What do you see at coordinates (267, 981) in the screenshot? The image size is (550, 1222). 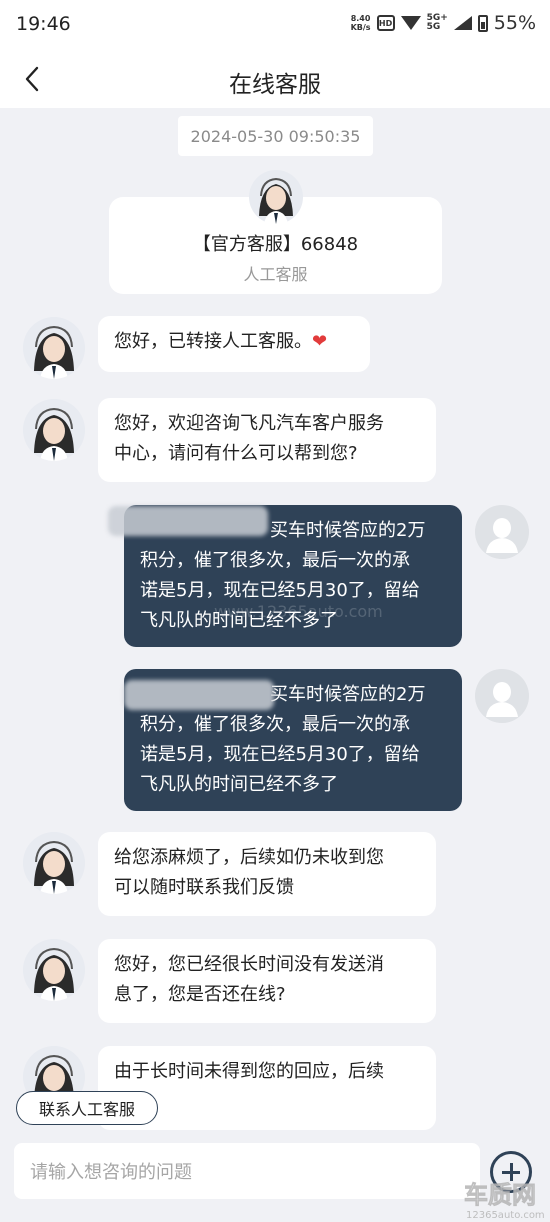 I see `agent-message: 您好，您已经很长时间没有发送消 息了，您是否还在线?` at bounding box center [267, 981].